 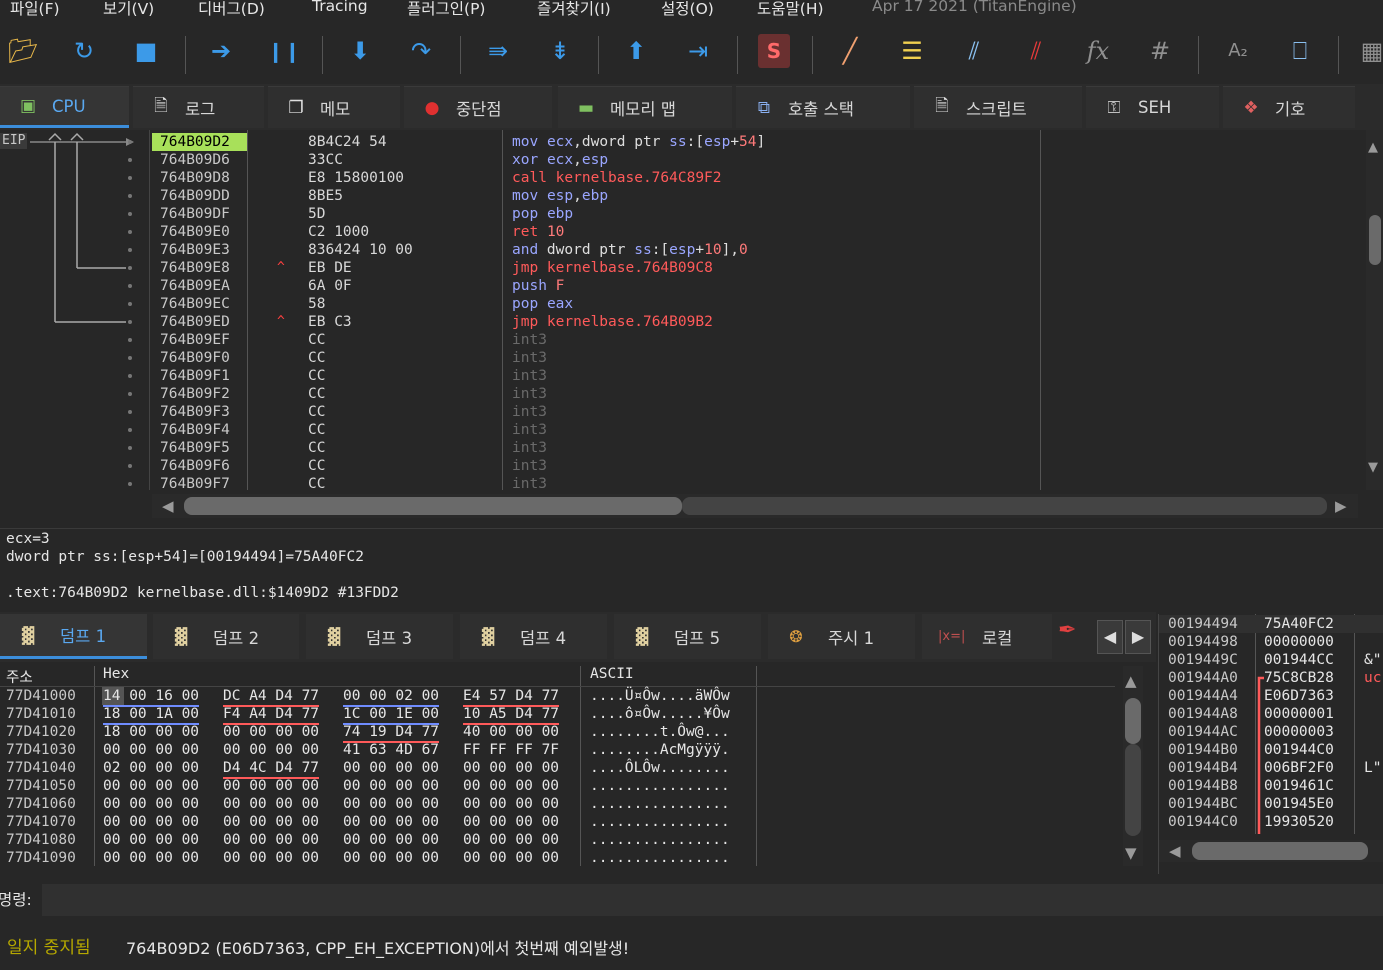 What do you see at coordinates (645, 107) in the screenshot?
I see `tab-memory-map: ▬ 메모리 맵` at bounding box center [645, 107].